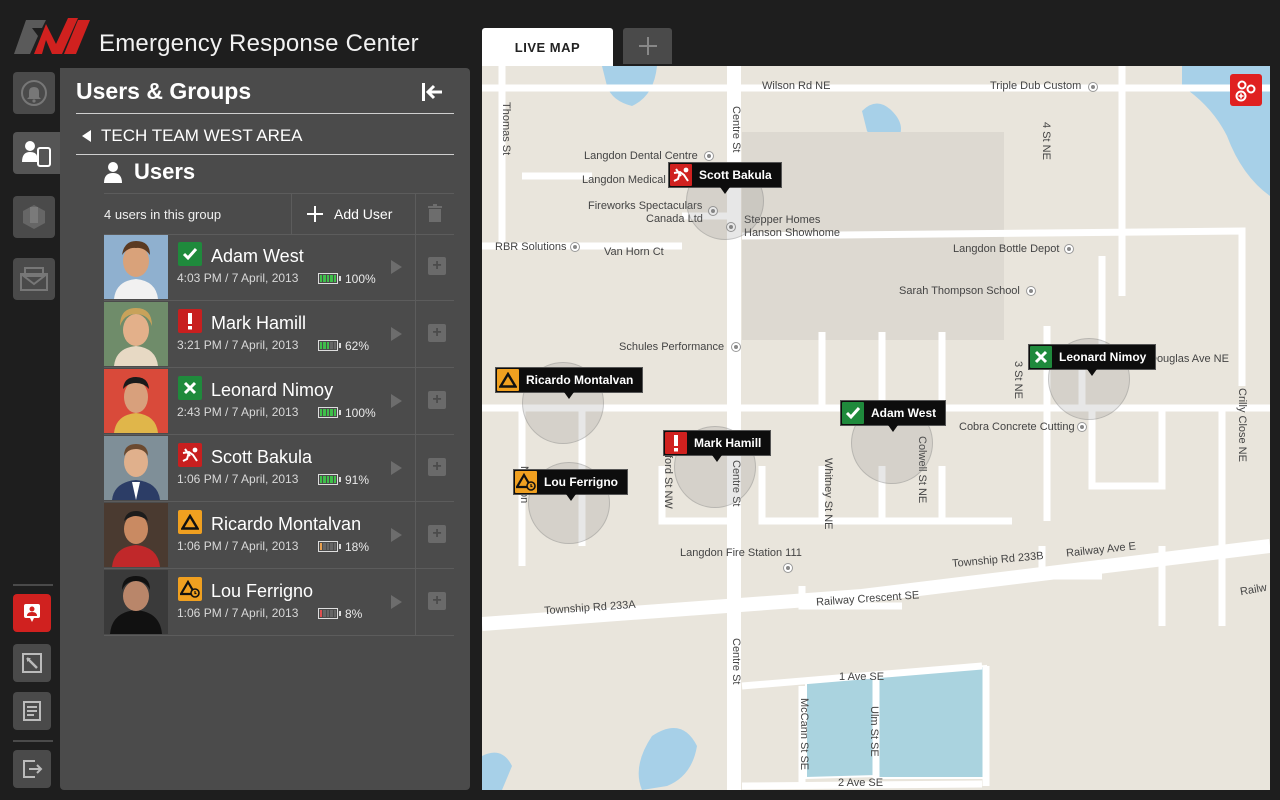  Describe the element at coordinates (1092, 360) in the screenshot. I see `map-marker-leonard-nimoy: Leonard Nimoy` at that location.